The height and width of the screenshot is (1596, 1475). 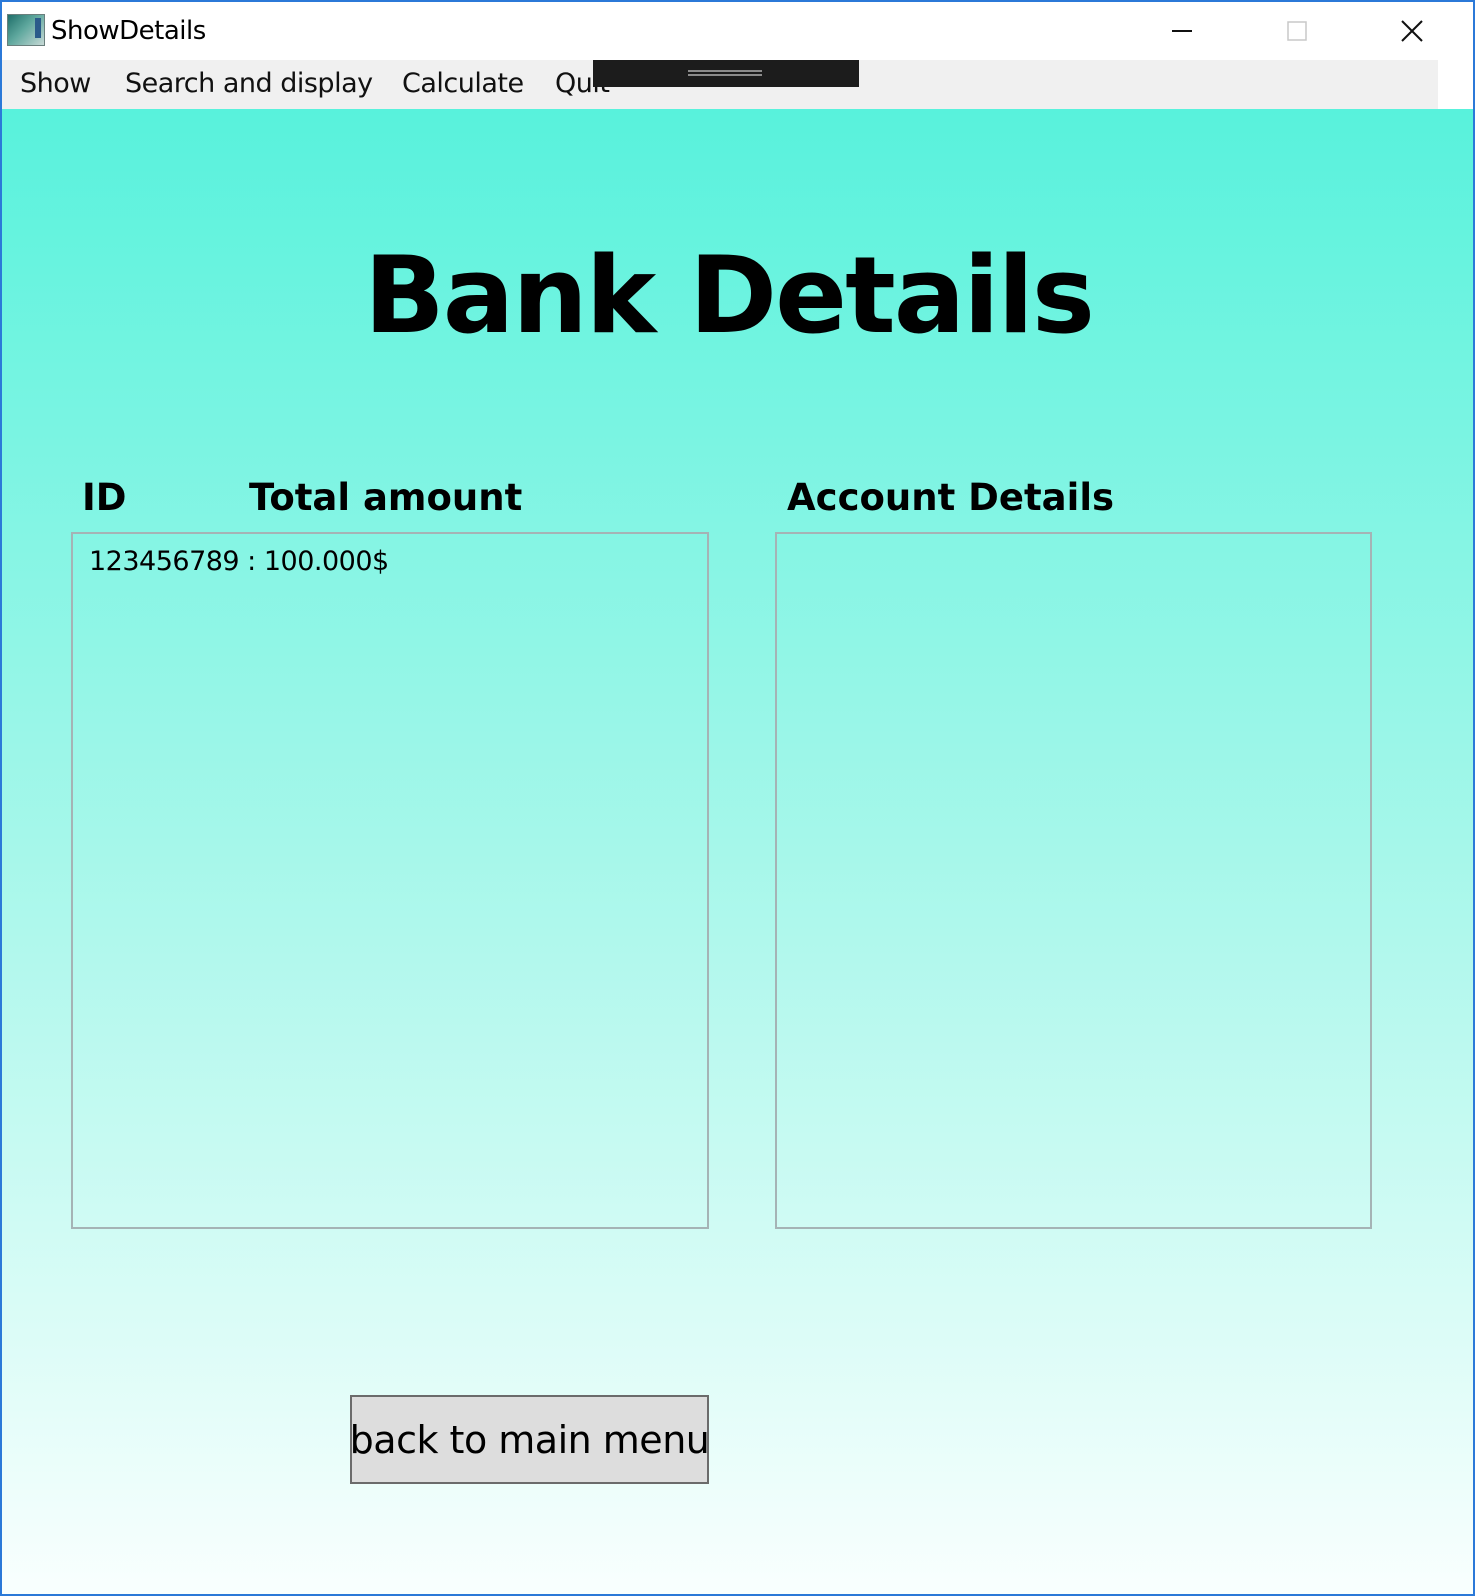 What do you see at coordinates (104, 497) in the screenshot?
I see `id-column-label: ID` at bounding box center [104, 497].